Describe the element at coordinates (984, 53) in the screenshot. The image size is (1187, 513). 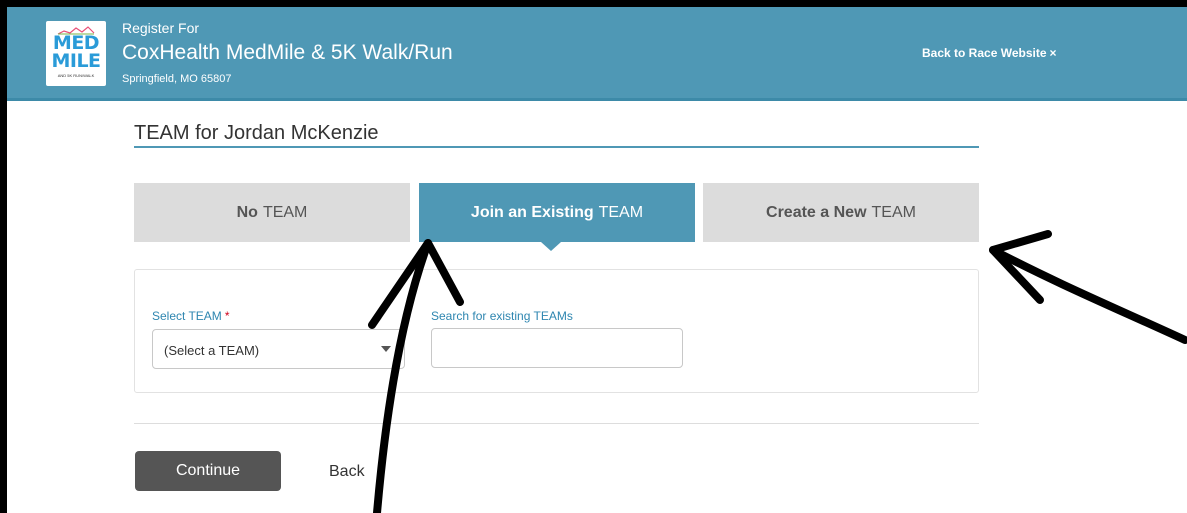
I see `back-link-label: Back to Race Website` at that location.